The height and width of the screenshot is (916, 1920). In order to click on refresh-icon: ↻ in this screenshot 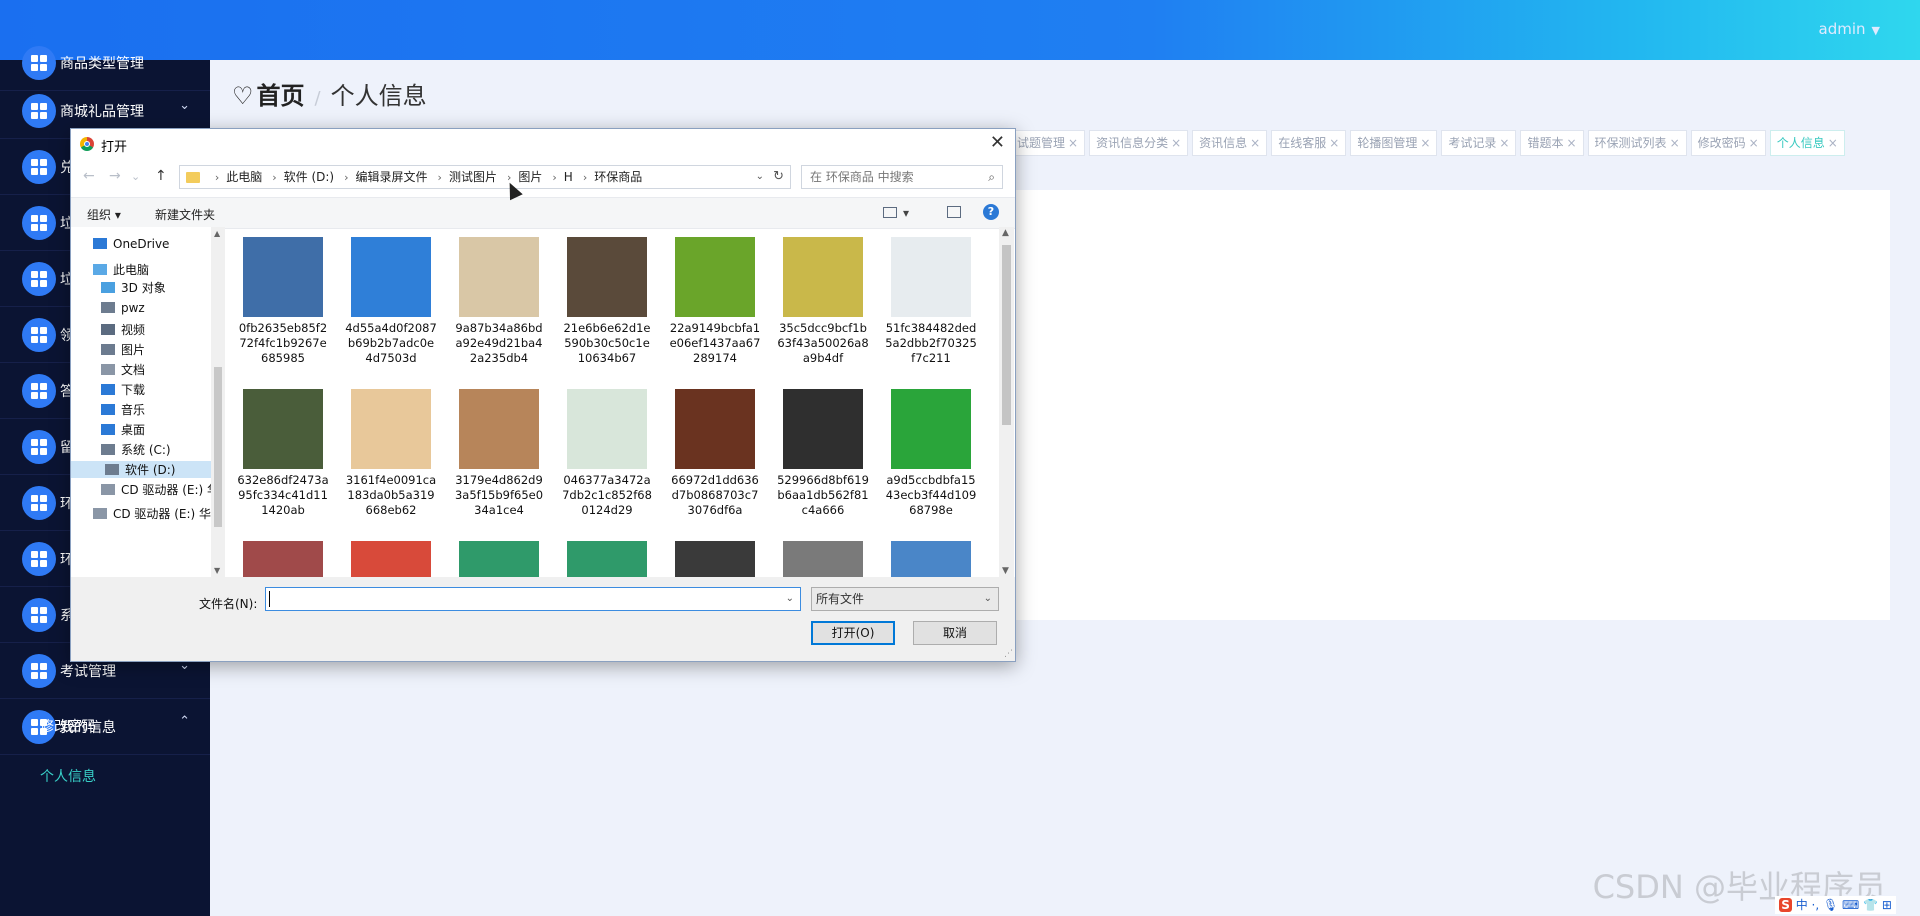, I will do `click(778, 177)`.